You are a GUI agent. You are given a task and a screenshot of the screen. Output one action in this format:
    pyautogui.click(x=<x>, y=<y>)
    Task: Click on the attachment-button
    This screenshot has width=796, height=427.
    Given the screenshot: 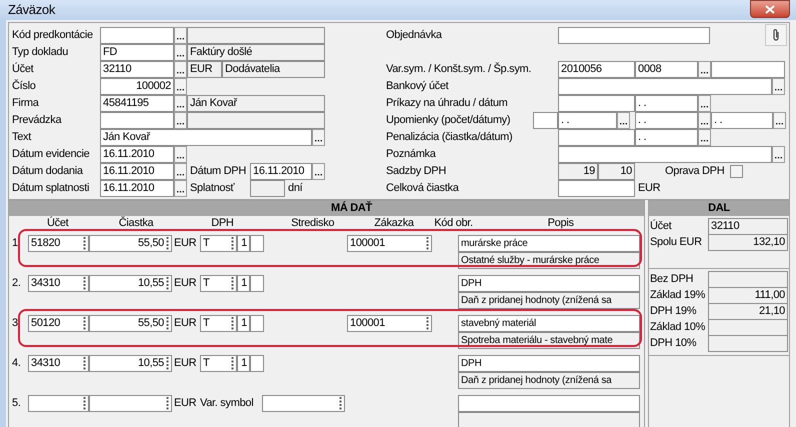 What is the action you would take?
    pyautogui.click(x=776, y=35)
    